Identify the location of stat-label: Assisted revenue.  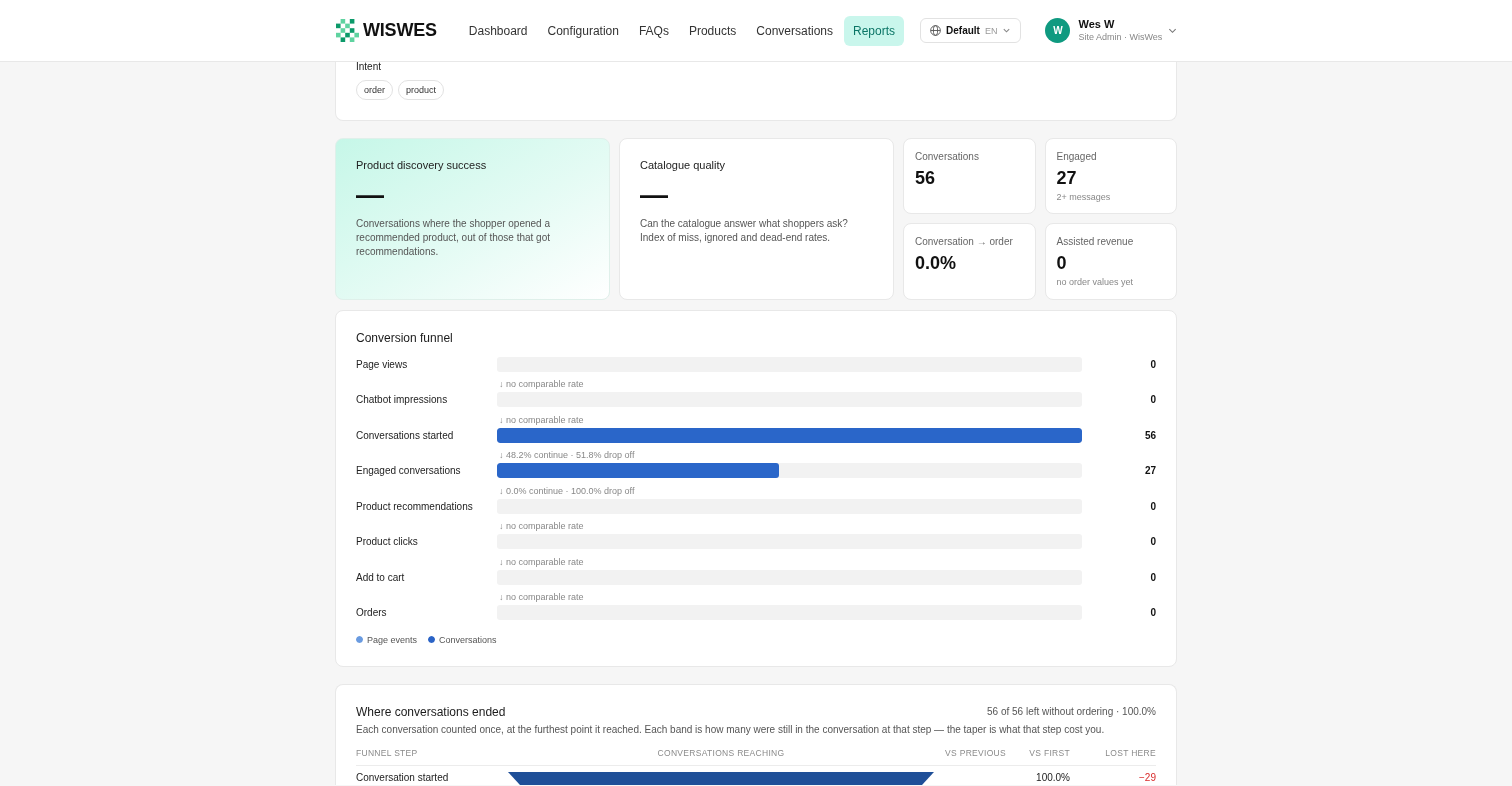
(1095, 242).